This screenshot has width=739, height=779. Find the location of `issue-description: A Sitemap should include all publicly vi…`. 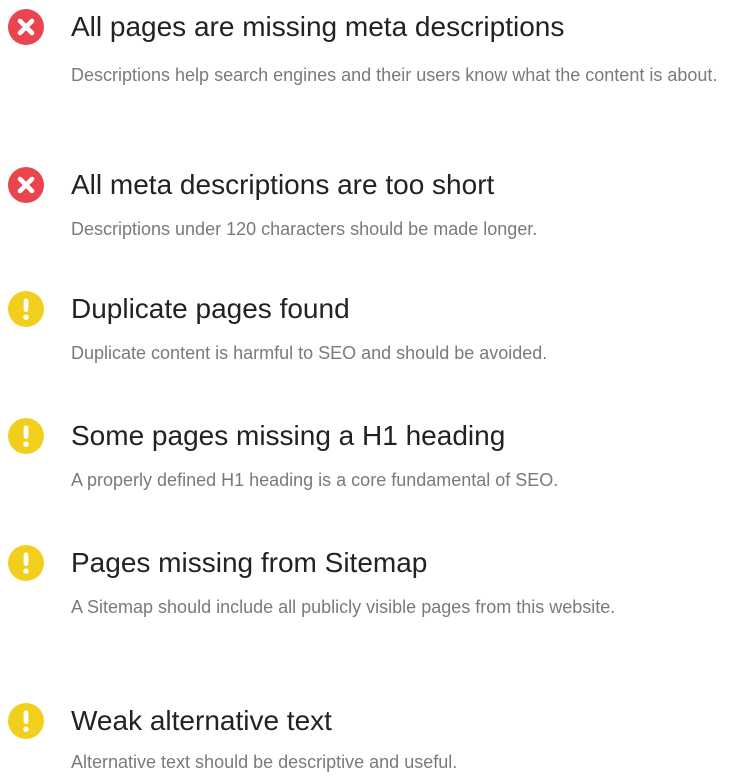

issue-description: A Sitemap should include all publicly vi… is located at coordinates (343, 607).